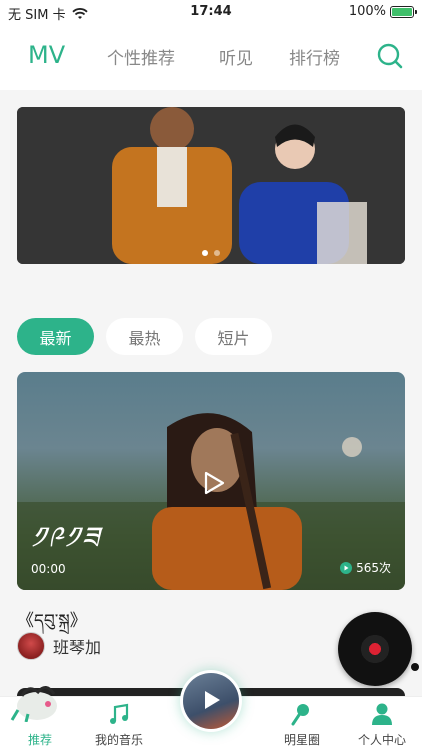  Describe the element at coordinates (211, 58) in the screenshot. I see `top-nav: MV 个性推荐 听见 排行榜` at that location.